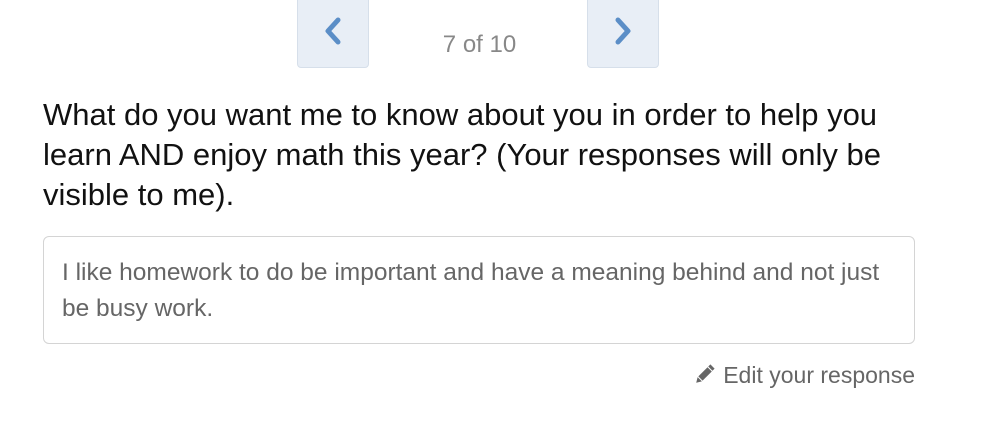  I want to click on pencil-icon, so click(705, 373).